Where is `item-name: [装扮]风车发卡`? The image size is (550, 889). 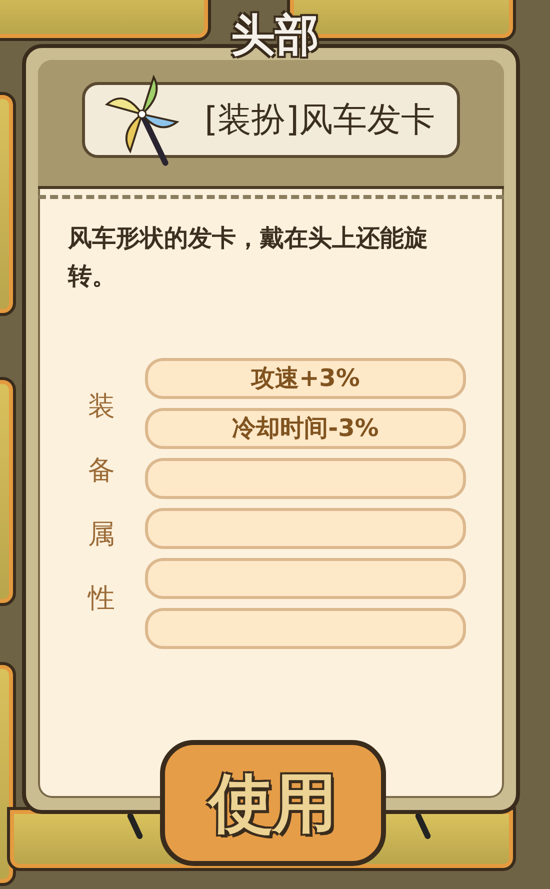 item-name: [装扮]风车发卡 is located at coordinates (319, 120).